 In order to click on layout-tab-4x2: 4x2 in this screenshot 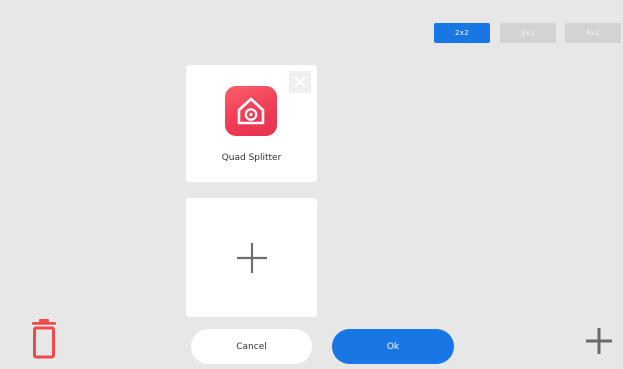, I will do `click(593, 33)`.